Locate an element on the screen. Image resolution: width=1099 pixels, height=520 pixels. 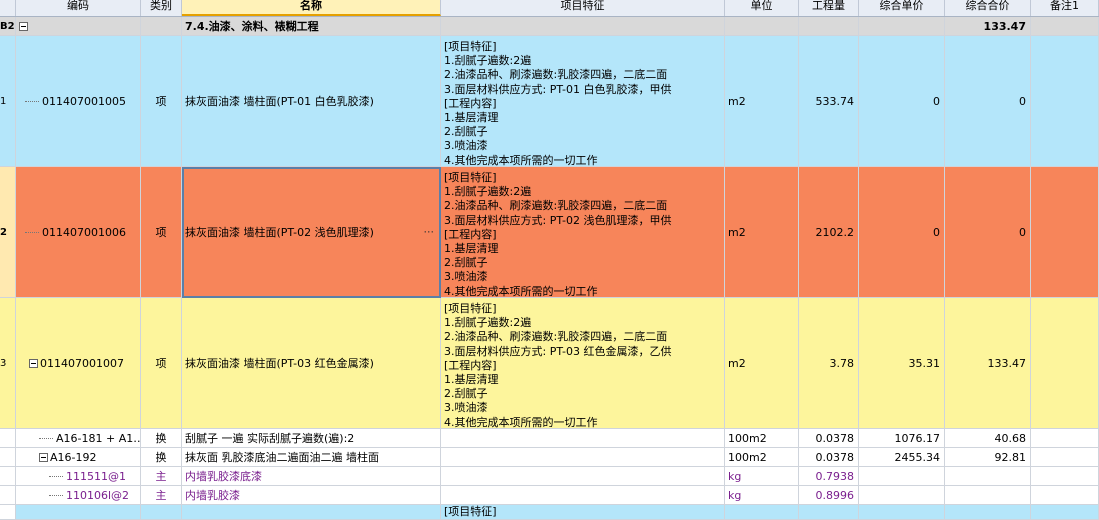
header-quantity: 工程量 is located at coordinates (829, 8).